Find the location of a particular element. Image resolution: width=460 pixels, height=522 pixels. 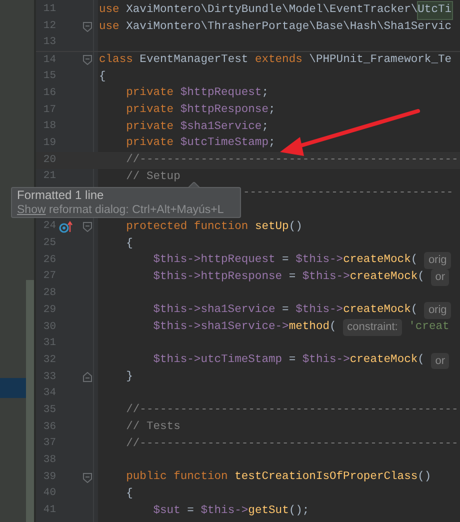

variable-name: $sut is located at coordinates (166, 511).